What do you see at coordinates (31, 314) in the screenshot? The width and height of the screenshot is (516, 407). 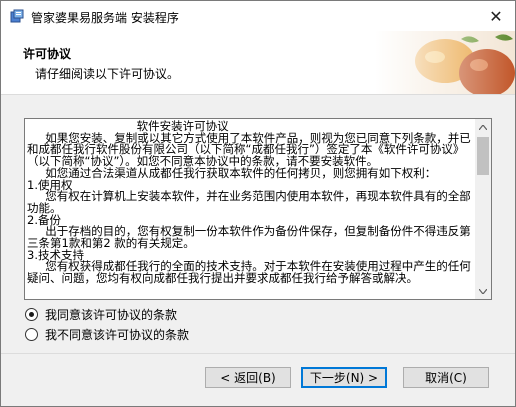 I see `agree-radio` at bounding box center [31, 314].